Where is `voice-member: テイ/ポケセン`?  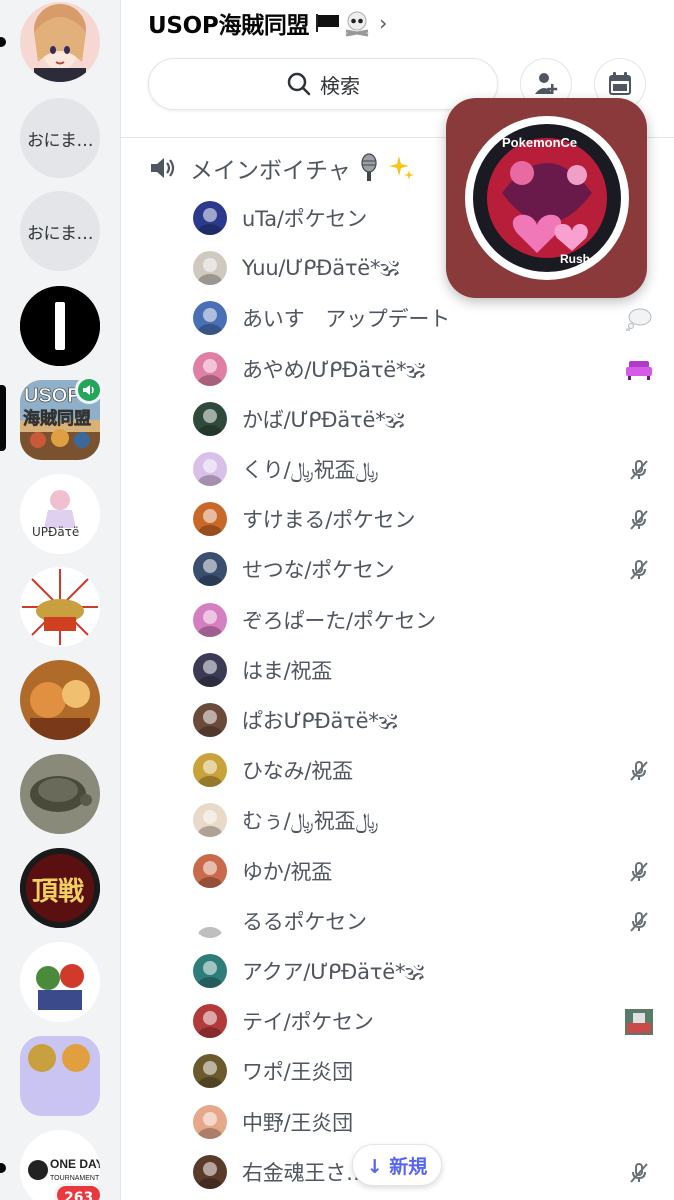 voice-member: テイ/ポケセン is located at coordinates (423, 1021).